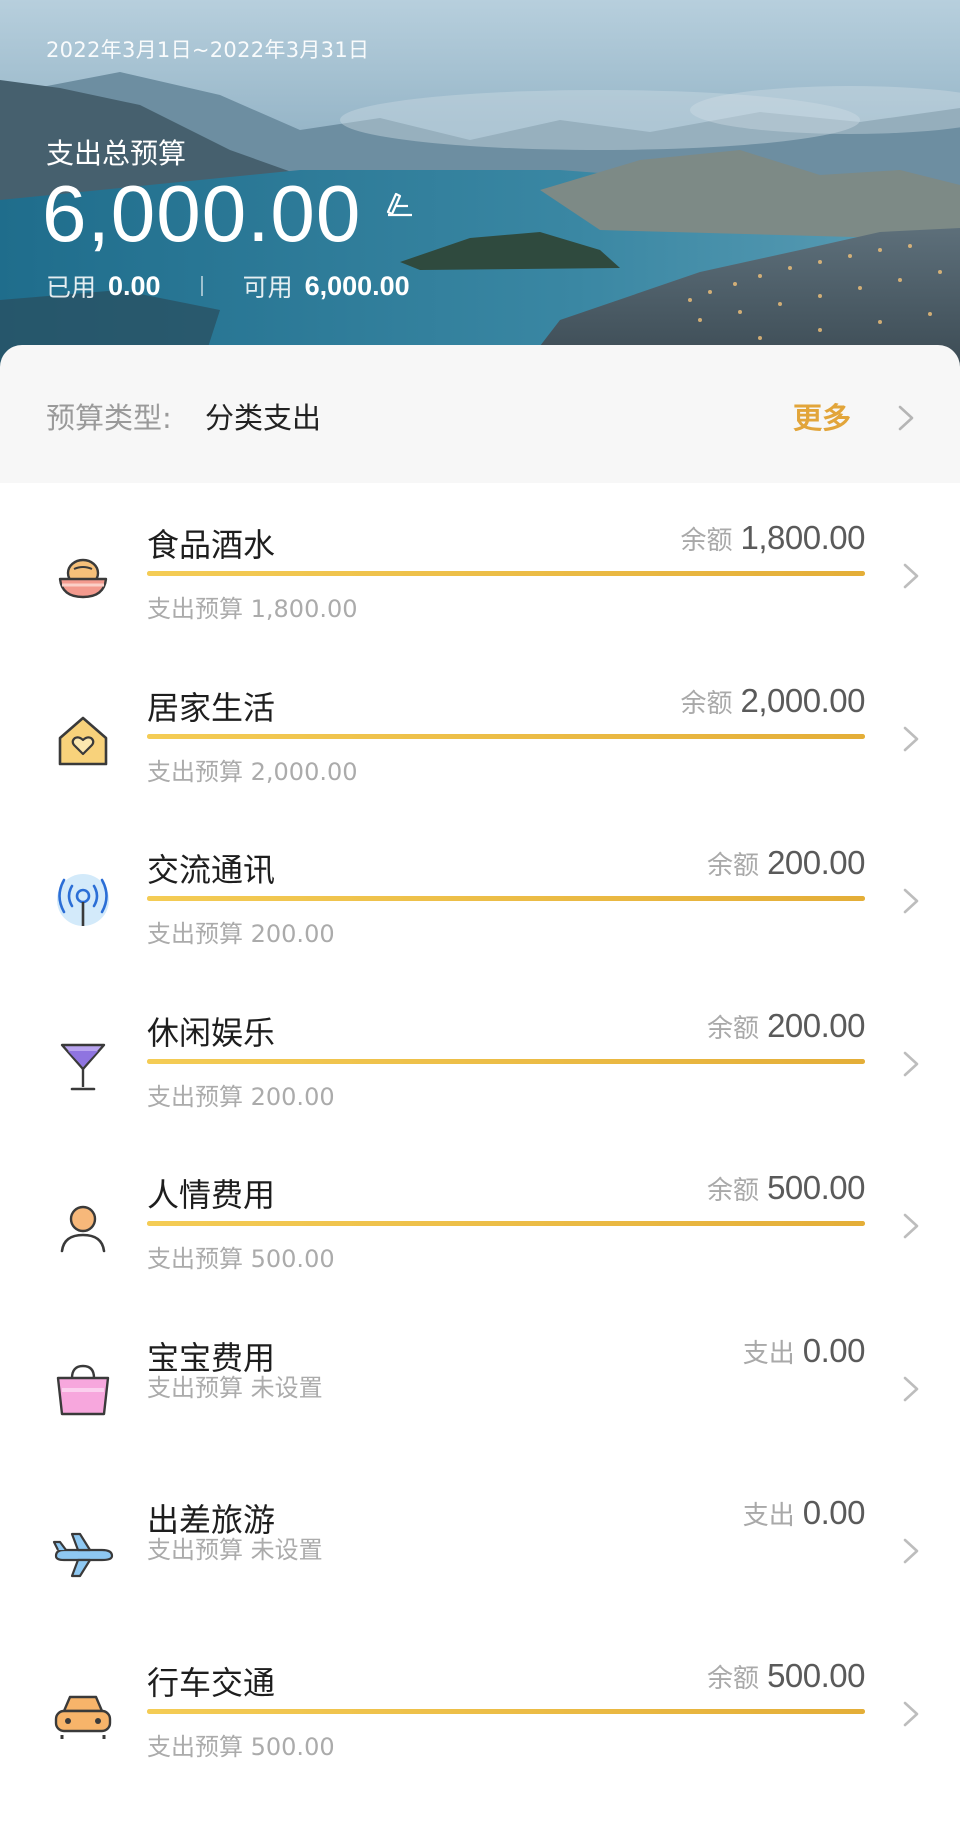 The width and height of the screenshot is (960, 1847). Describe the element at coordinates (480, 889) in the screenshot. I see `category-row-communication: 交流通讯 余额 200.00 支出预算 200.00` at that location.